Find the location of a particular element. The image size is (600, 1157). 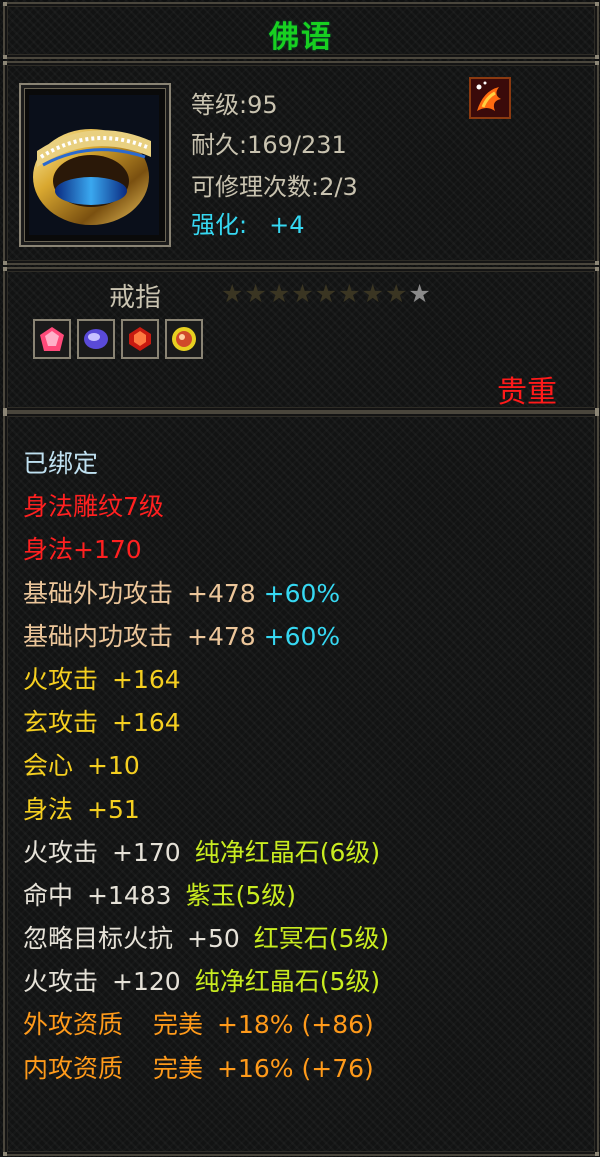

item-repair-count: 可修理次数:2/3 is located at coordinates (274, 187).